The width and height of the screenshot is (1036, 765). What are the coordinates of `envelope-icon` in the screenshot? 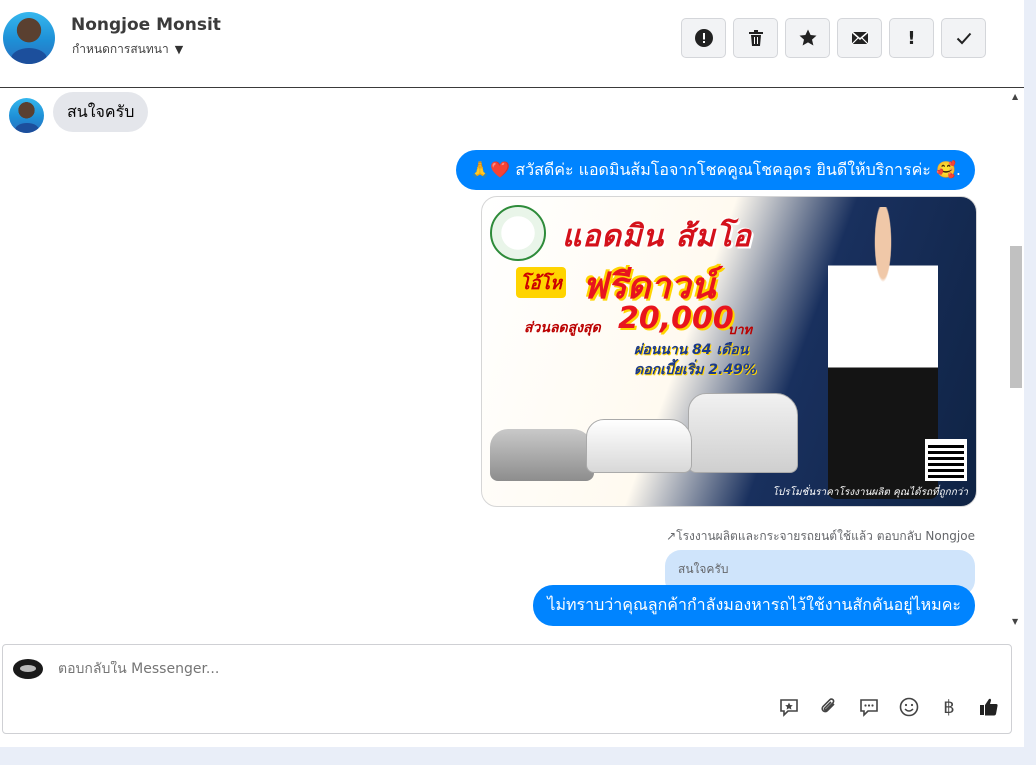 It's located at (859, 38).